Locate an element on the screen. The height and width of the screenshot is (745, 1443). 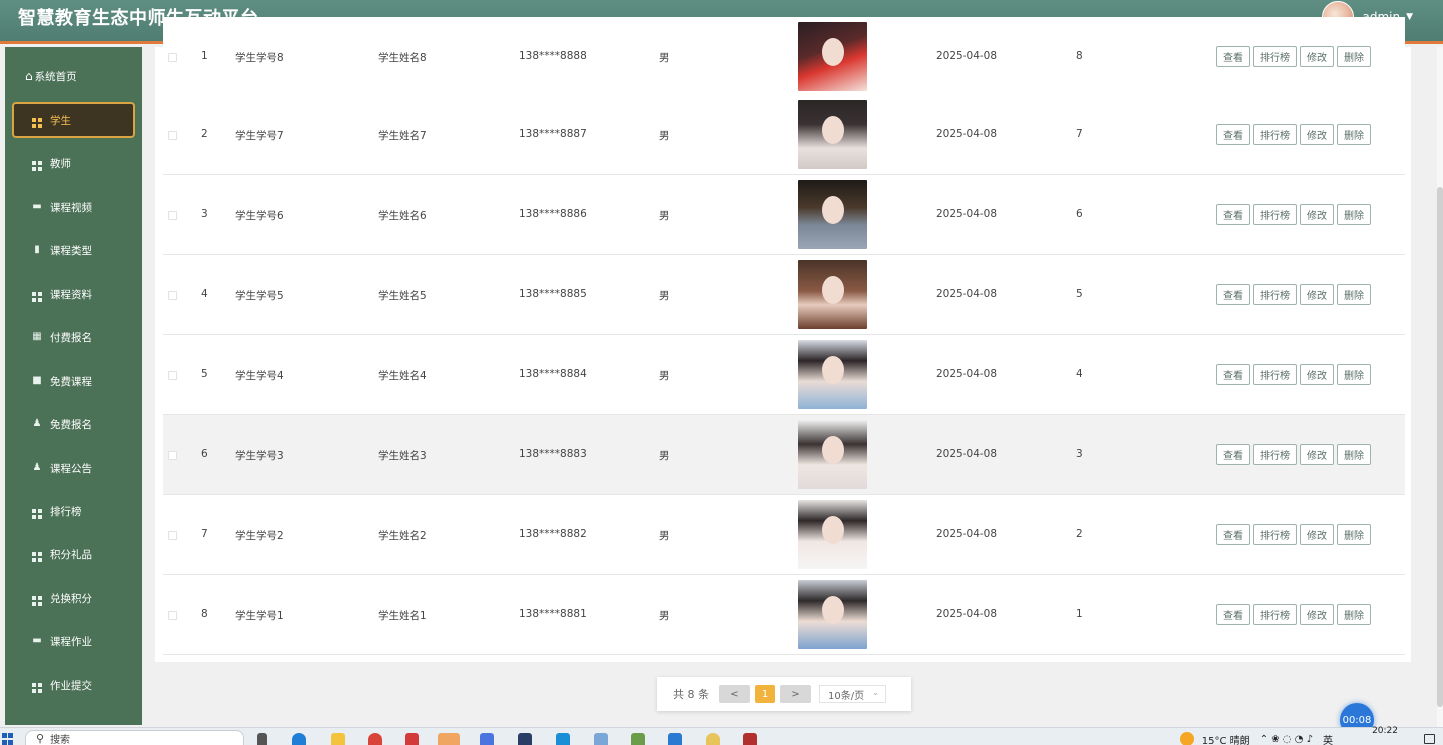
photo-image is located at coordinates (832, 534).